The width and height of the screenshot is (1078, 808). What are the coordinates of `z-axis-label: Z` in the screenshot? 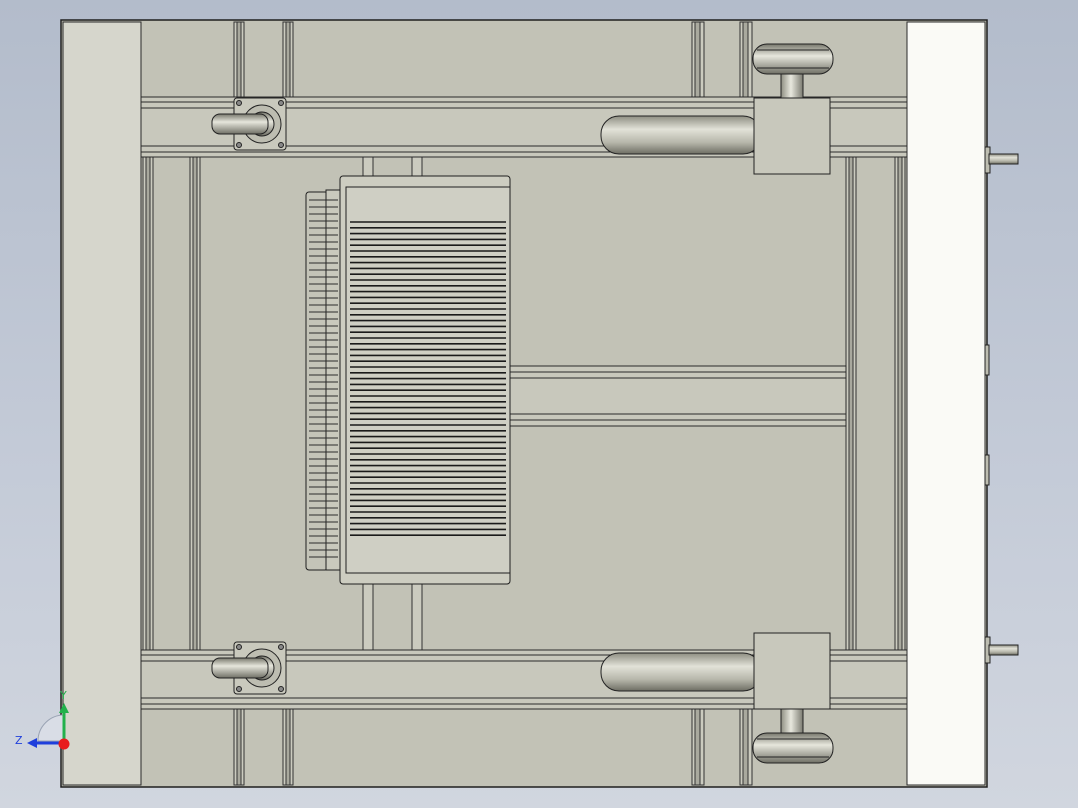 It's located at (19, 740).